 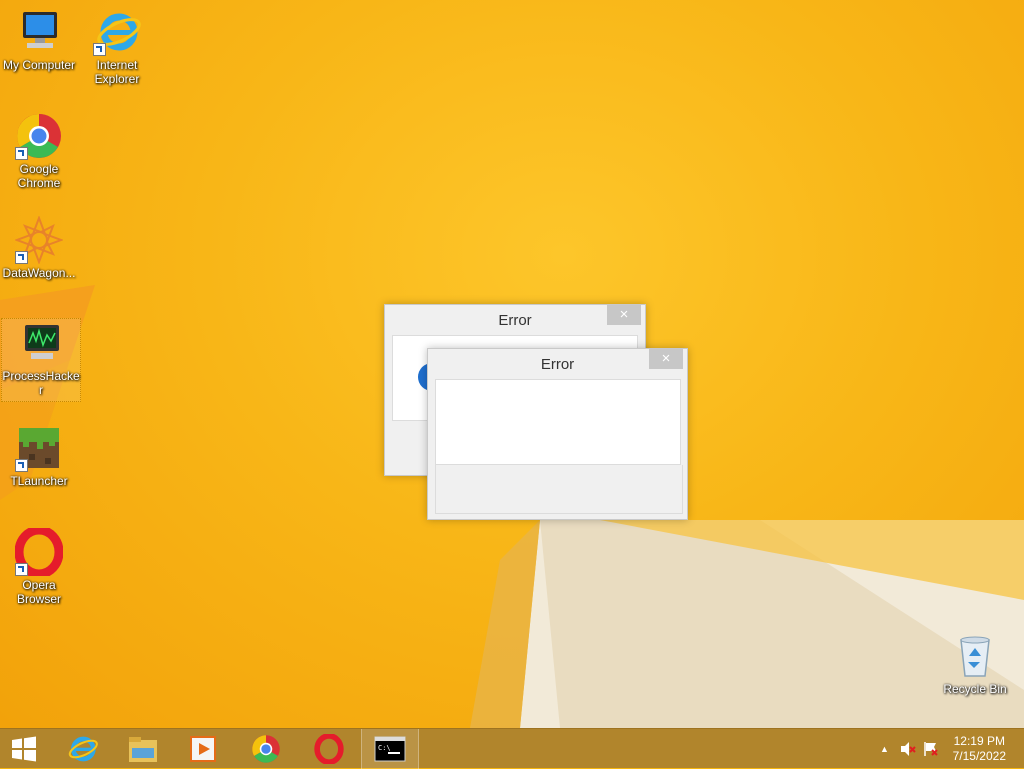 I want to click on process-hacker-icon, so click(x=41, y=343).